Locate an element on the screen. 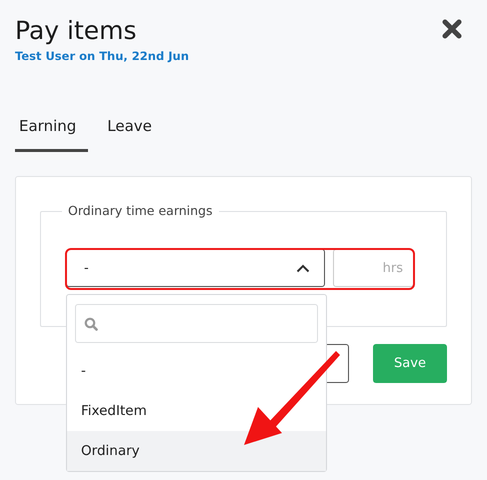 This screenshot has width=487, height=480. dialog-subtitle: Test User on Thu, 22nd Jun is located at coordinates (102, 56).